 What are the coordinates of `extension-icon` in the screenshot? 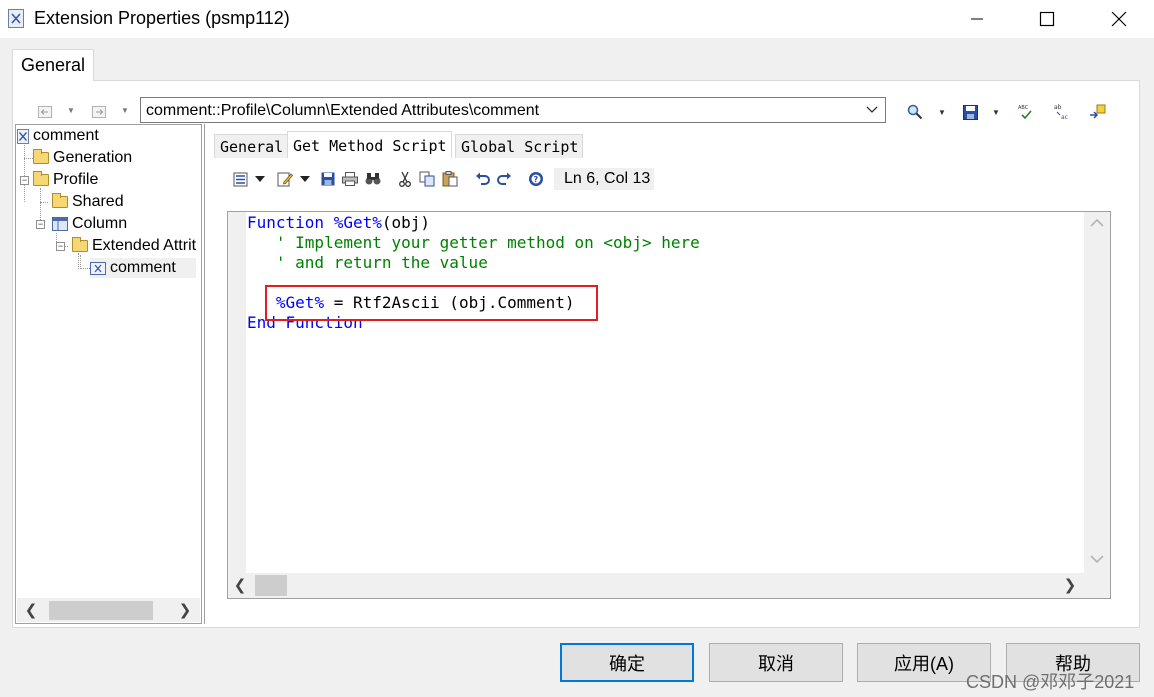 It's located at (23, 136).